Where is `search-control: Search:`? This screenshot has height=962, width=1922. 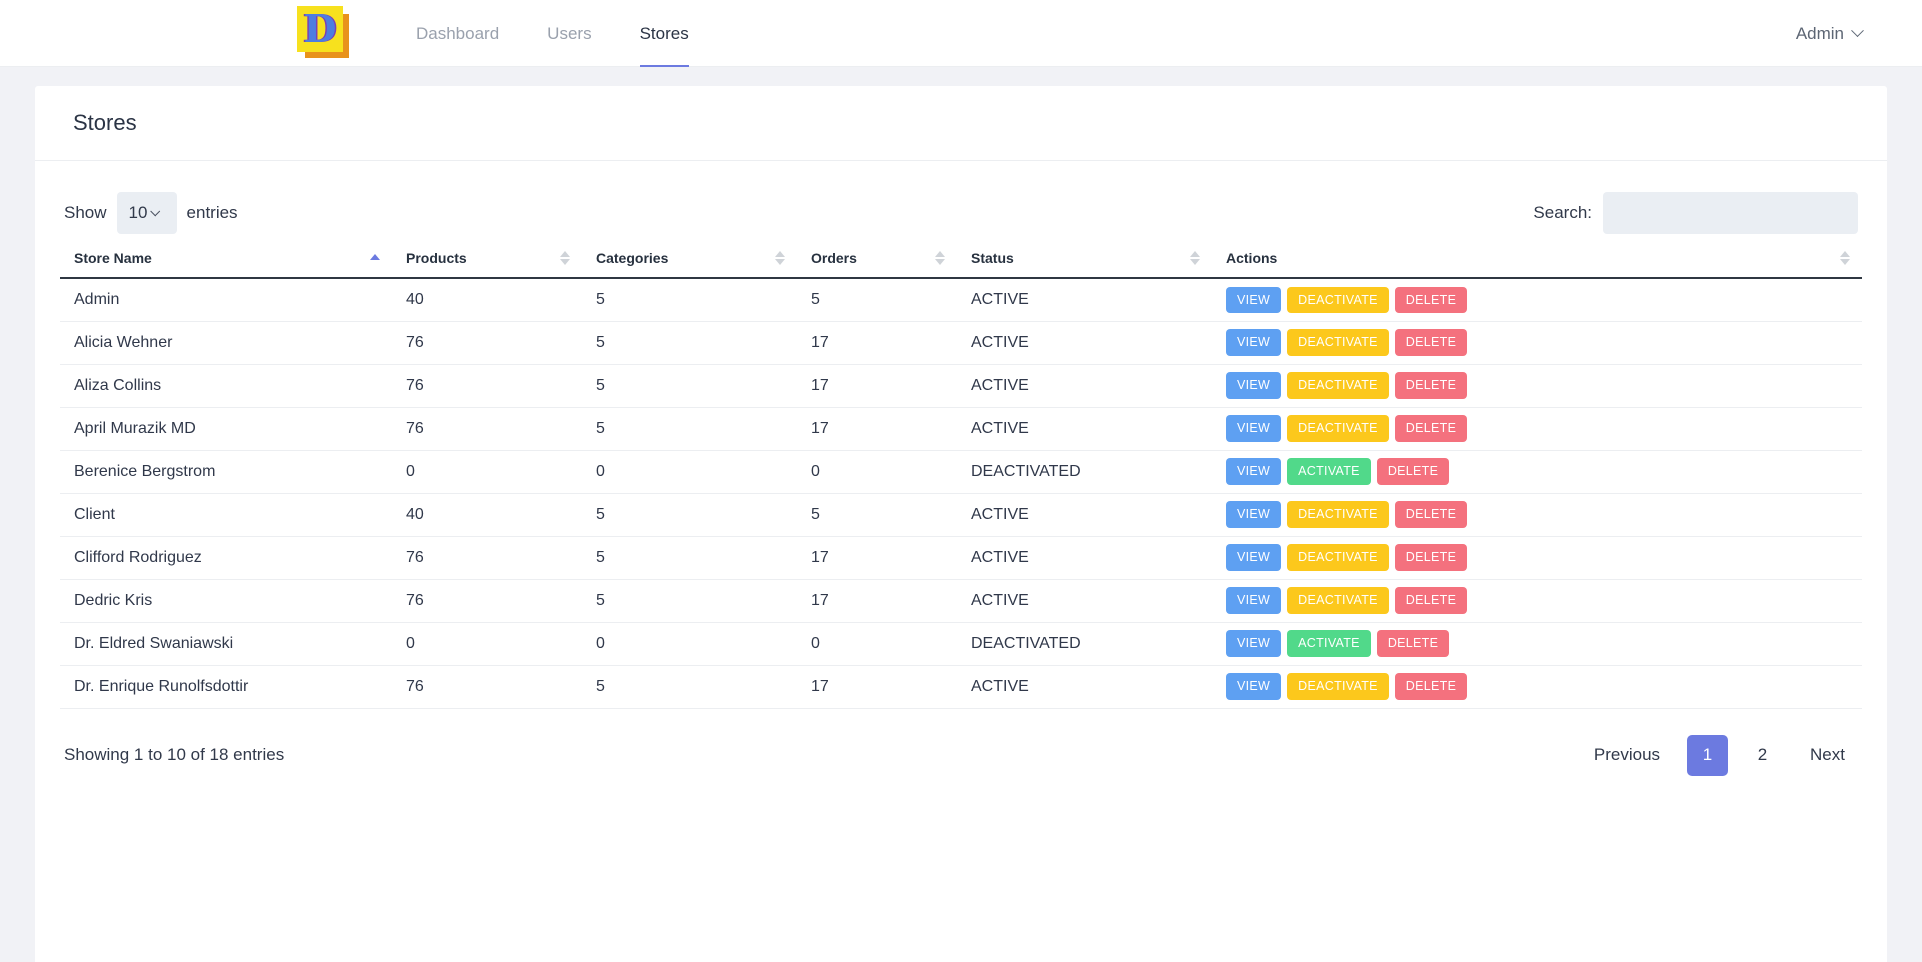 search-control: Search: is located at coordinates (1695, 213).